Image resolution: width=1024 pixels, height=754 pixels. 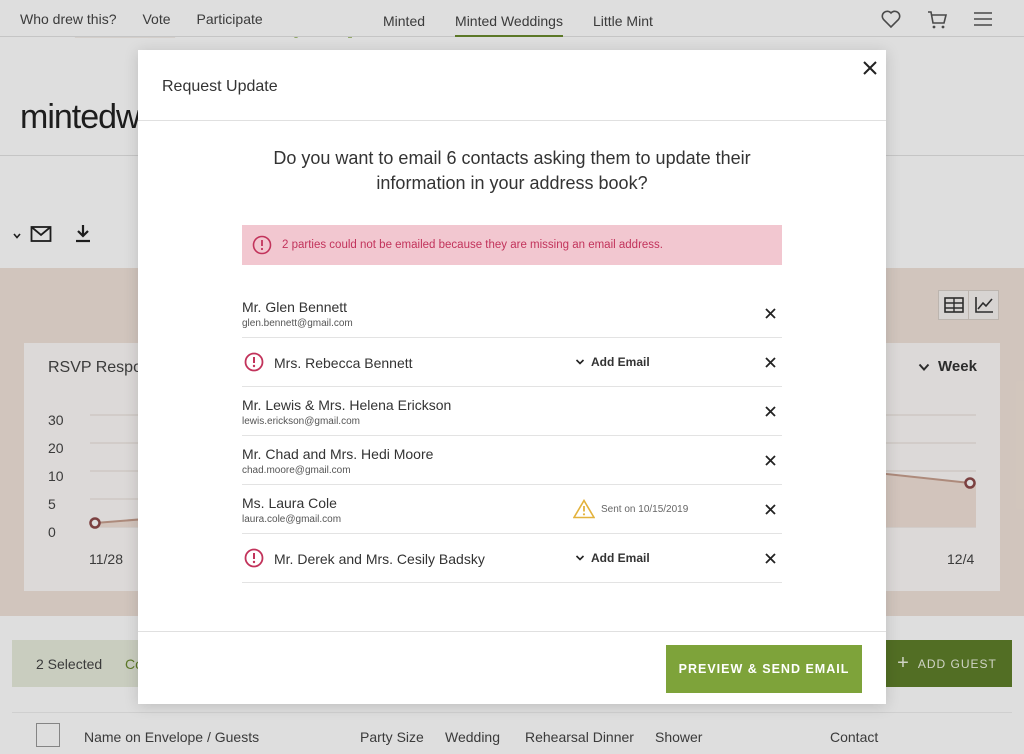 I want to click on contact-email: glen.bennett@gmail.com, so click(x=297, y=323).